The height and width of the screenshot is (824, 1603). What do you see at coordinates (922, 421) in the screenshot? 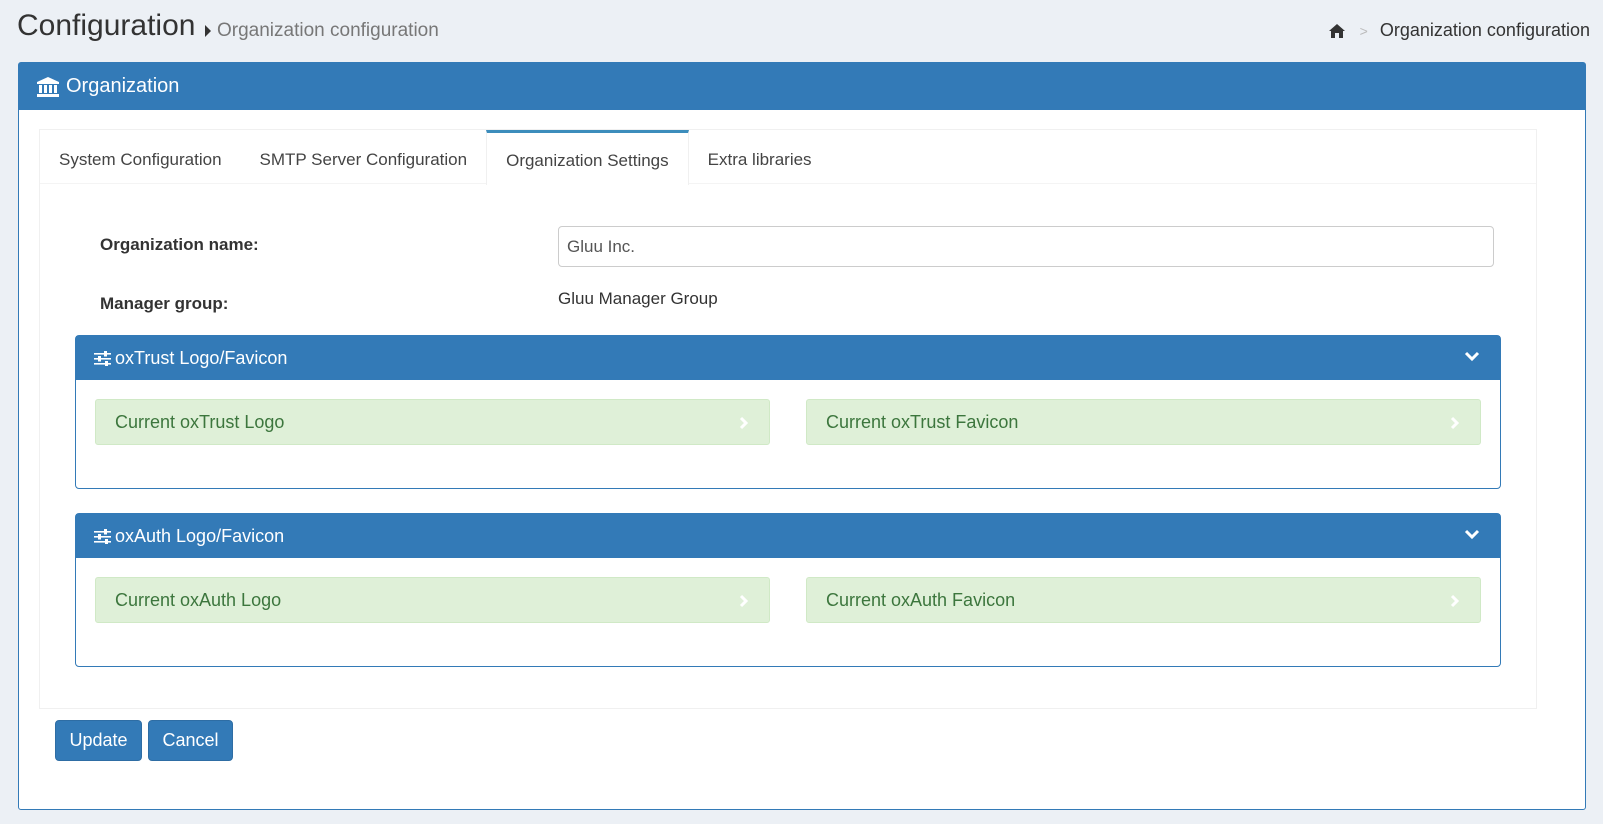
I see `current-oxtrust-favicon-label: Current oxTrust Favicon` at bounding box center [922, 421].